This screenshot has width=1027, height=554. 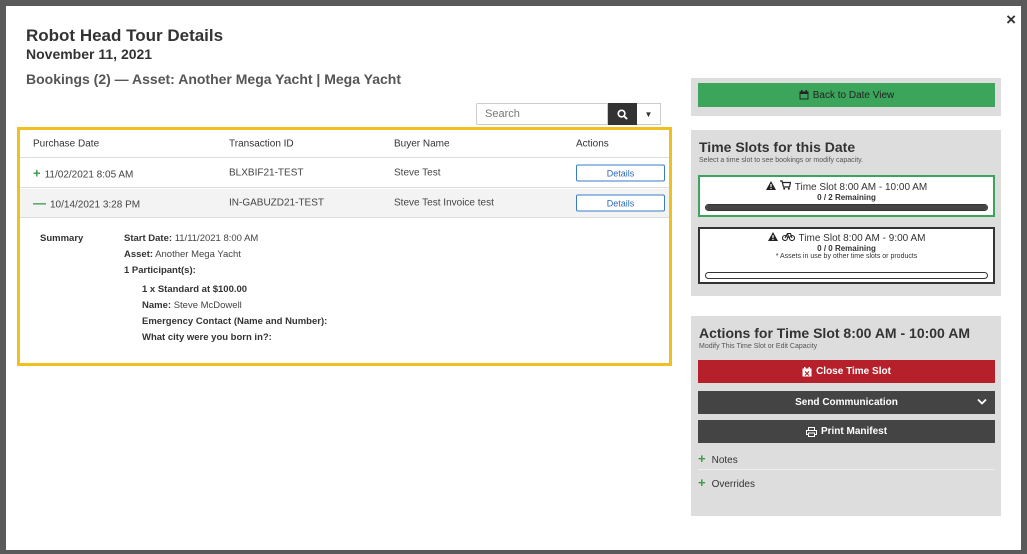 I want to click on start-date-line: Start Date: 11/11/2021 8:00 AM, so click(x=191, y=238).